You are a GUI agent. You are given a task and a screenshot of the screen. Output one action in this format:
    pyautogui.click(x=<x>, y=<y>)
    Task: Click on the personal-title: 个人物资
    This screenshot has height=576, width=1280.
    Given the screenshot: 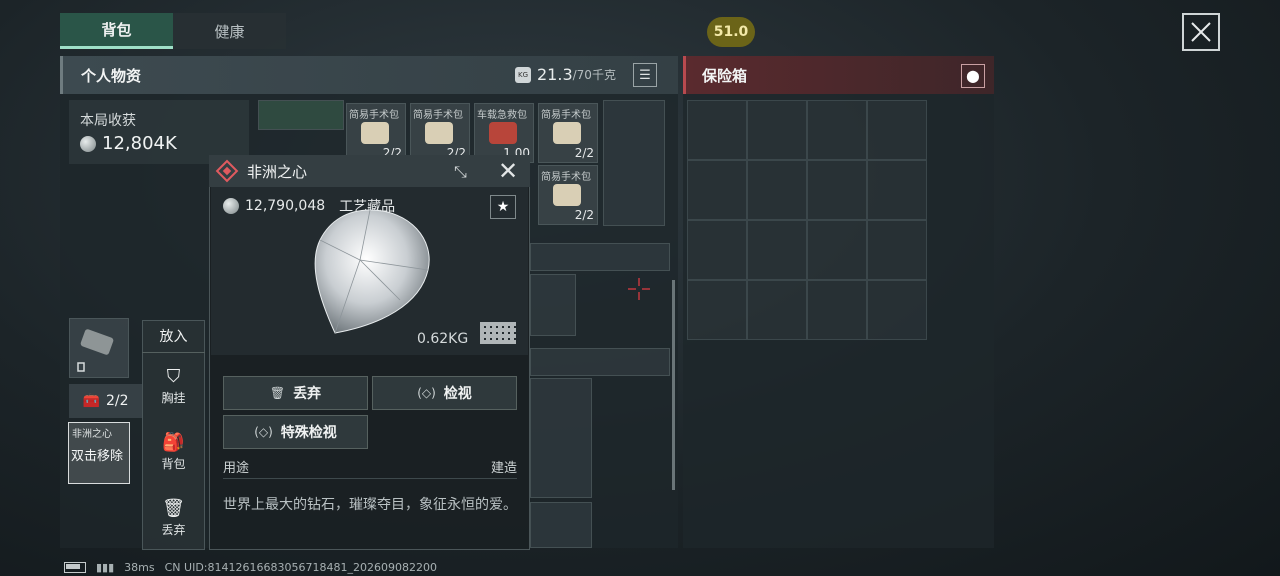 What is the action you would take?
    pyautogui.click(x=111, y=75)
    